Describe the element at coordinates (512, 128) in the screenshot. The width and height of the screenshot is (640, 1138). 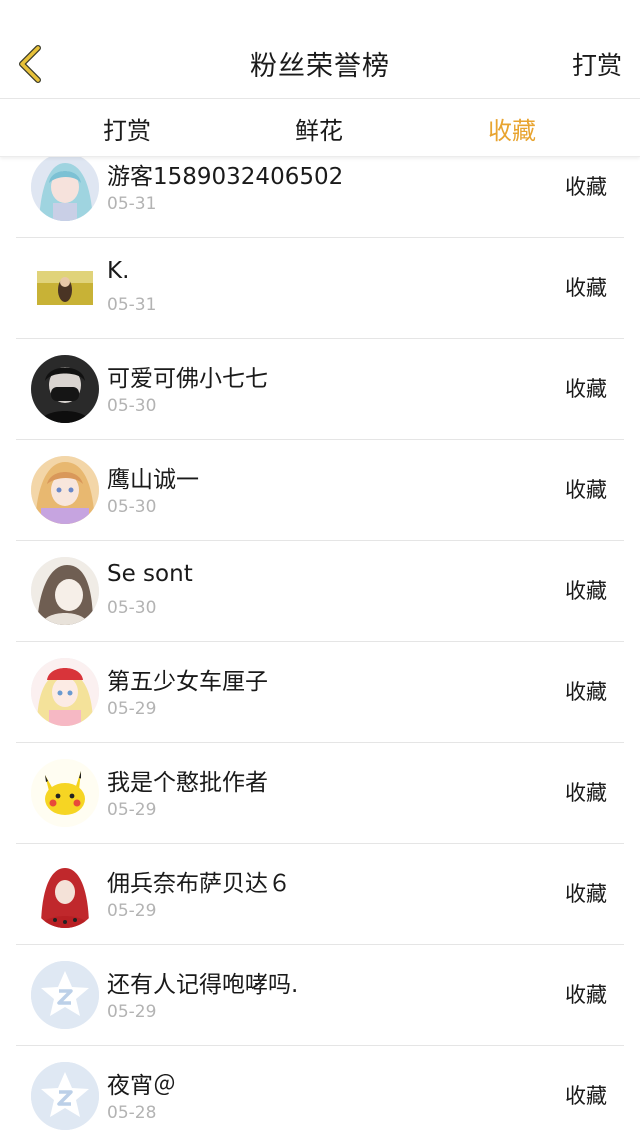
I see `tab-favorites: 收藏` at that location.